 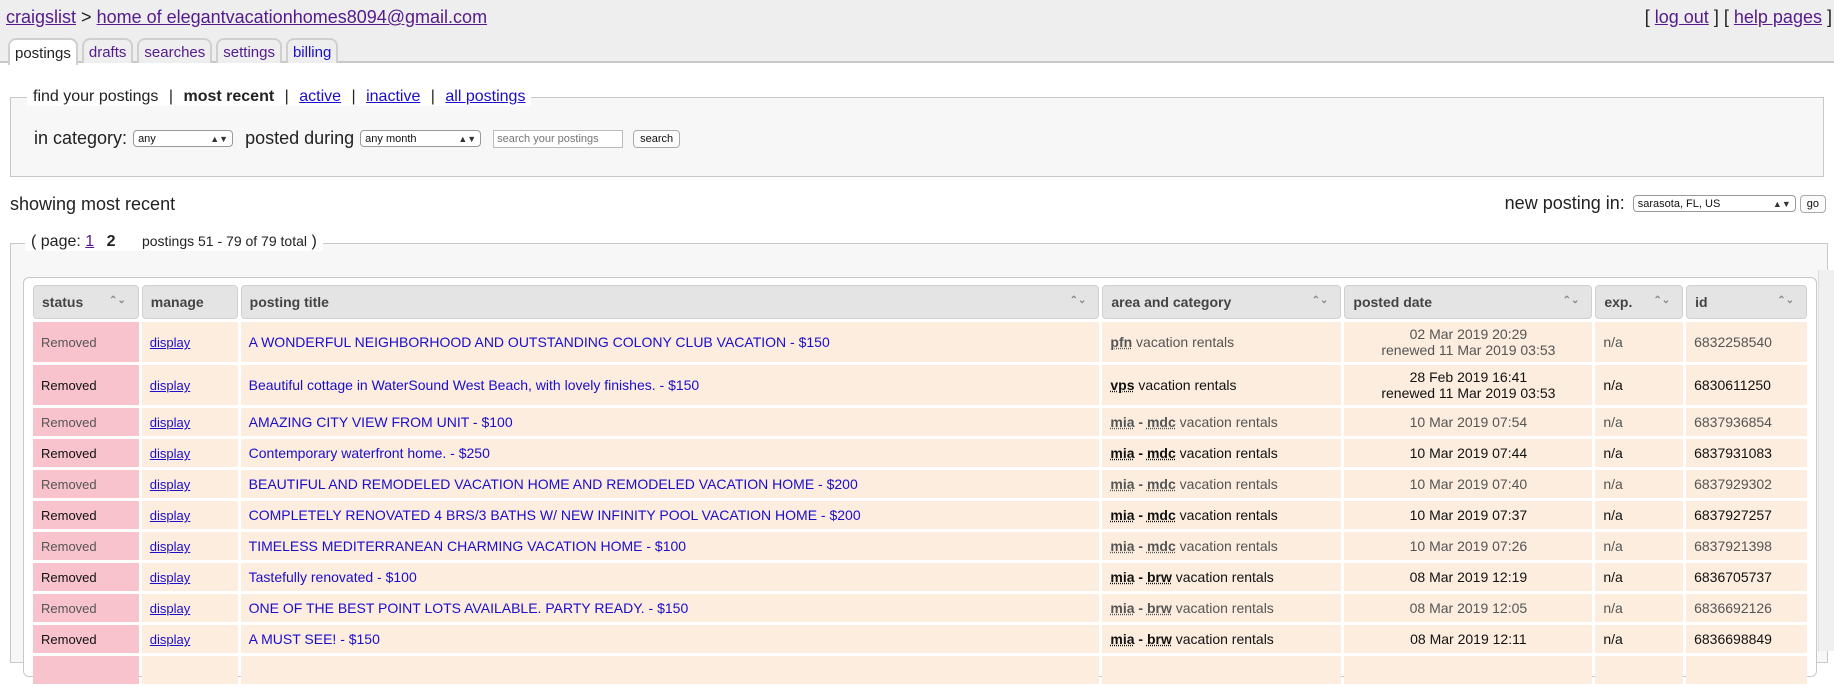 What do you see at coordinates (1826, 460) in the screenshot?
I see `vertical-scrollbar` at bounding box center [1826, 460].